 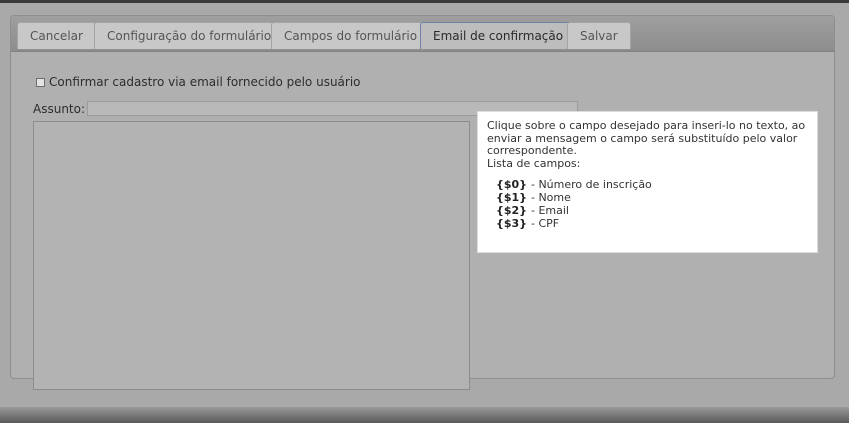 I want to click on field-item: {$1} - Nome, so click(x=652, y=197).